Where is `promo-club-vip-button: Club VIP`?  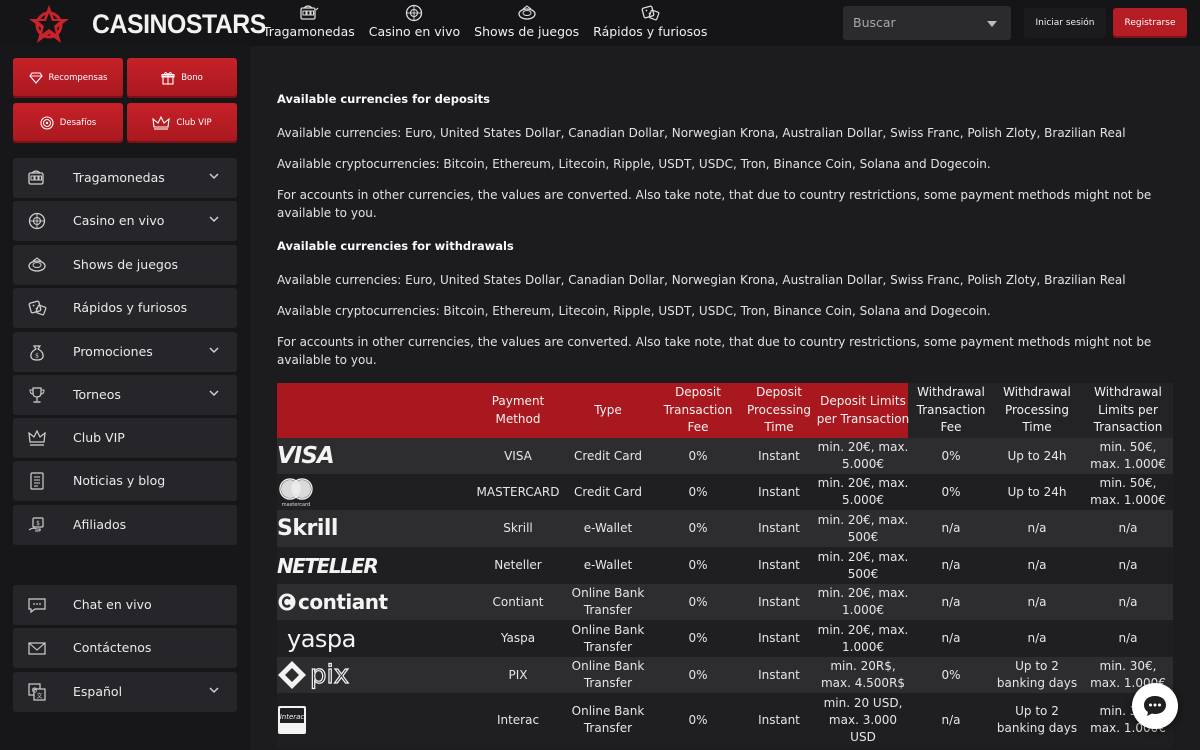 promo-club-vip-button: Club VIP is located at coordinates (182, 123).